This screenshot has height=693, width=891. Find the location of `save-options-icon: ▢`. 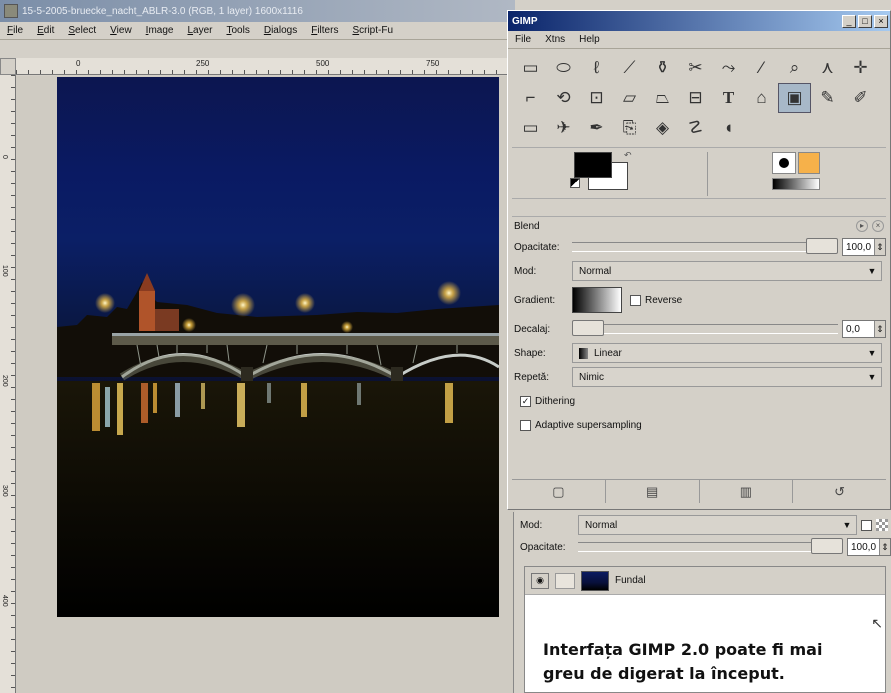

save-options-icon: ▢ is located at coordinates (559, 491).